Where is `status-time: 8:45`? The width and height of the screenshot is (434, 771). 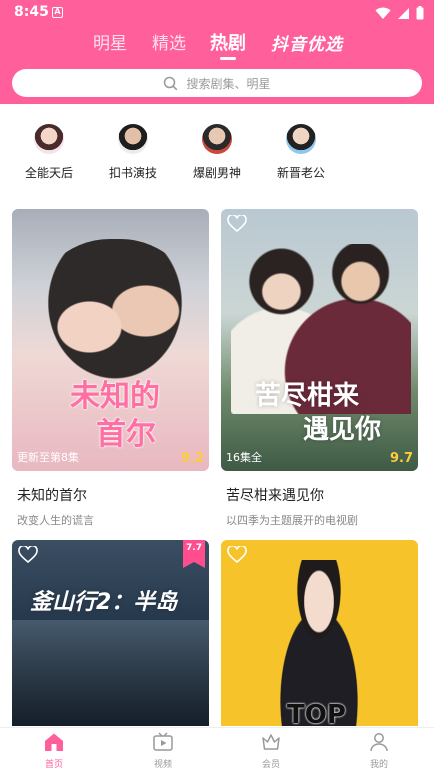
status-time: 8:45 is located at coordinates (31, 12).